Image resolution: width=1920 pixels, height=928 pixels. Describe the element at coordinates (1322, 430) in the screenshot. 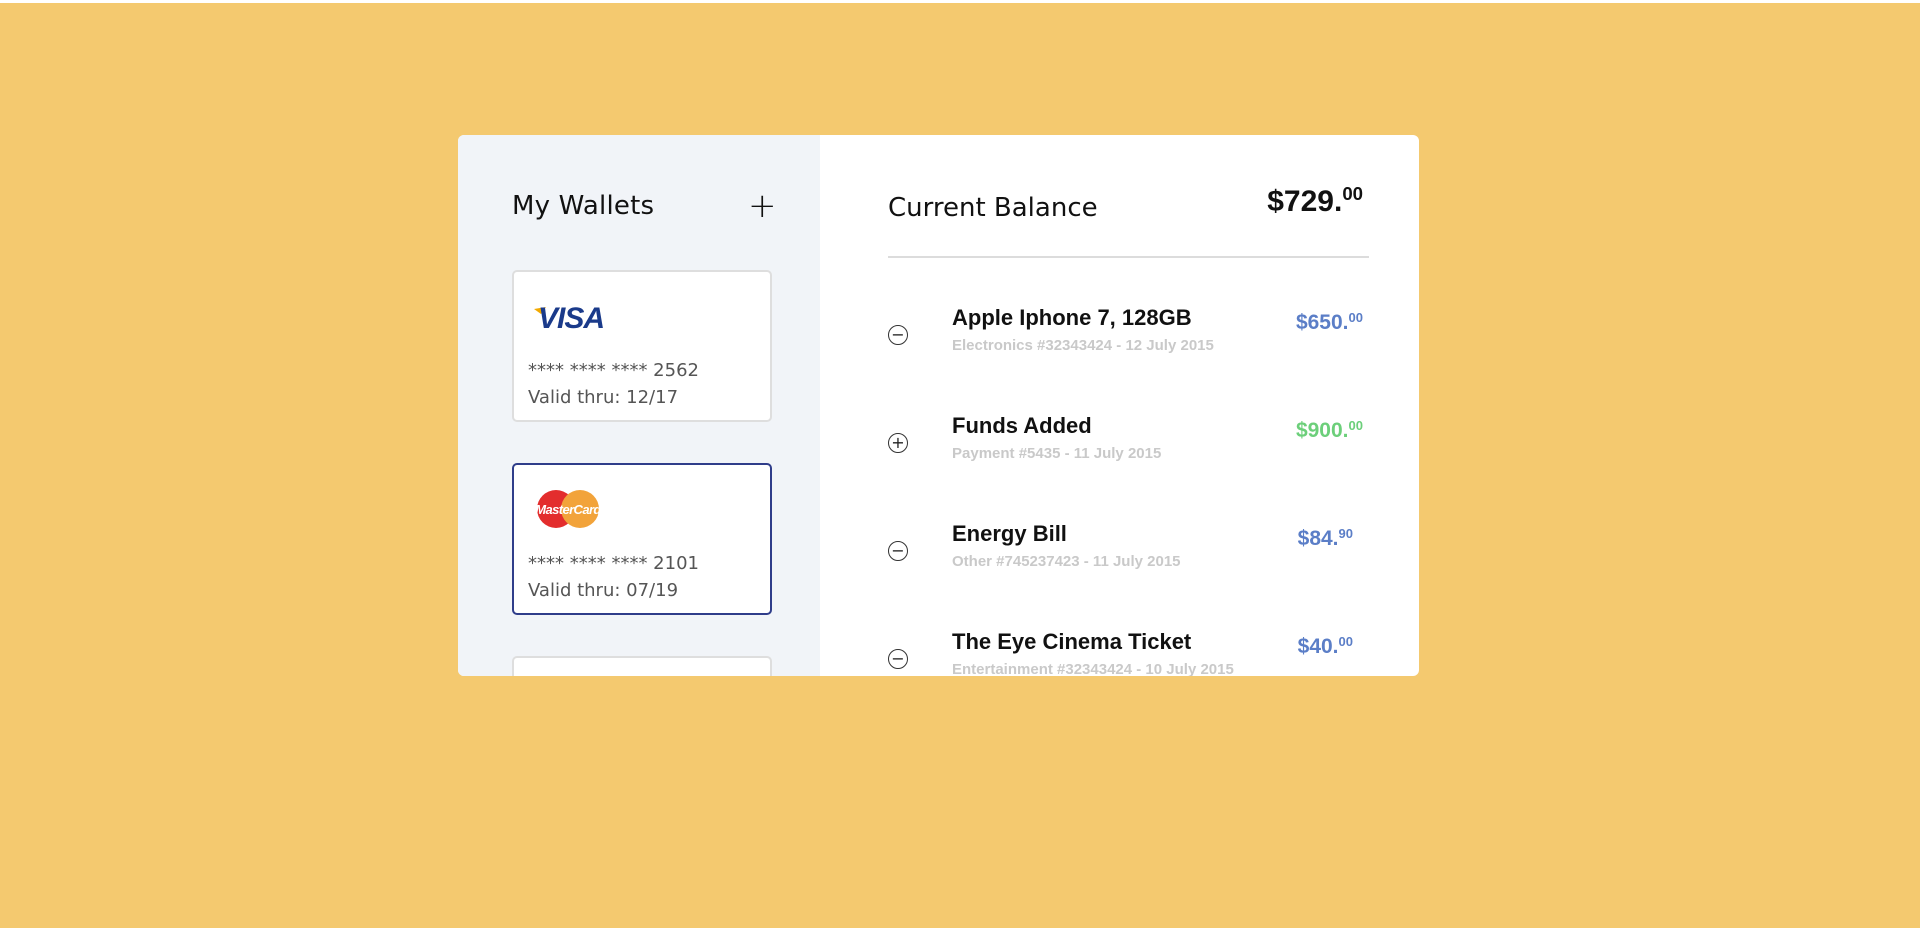

I see `transaction-amount-main: $900.` at that location.